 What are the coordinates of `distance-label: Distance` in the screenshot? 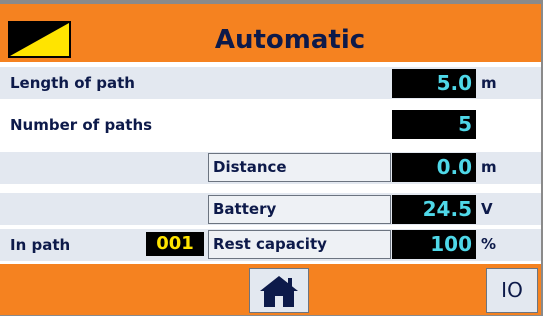 It's located at (299, 167).